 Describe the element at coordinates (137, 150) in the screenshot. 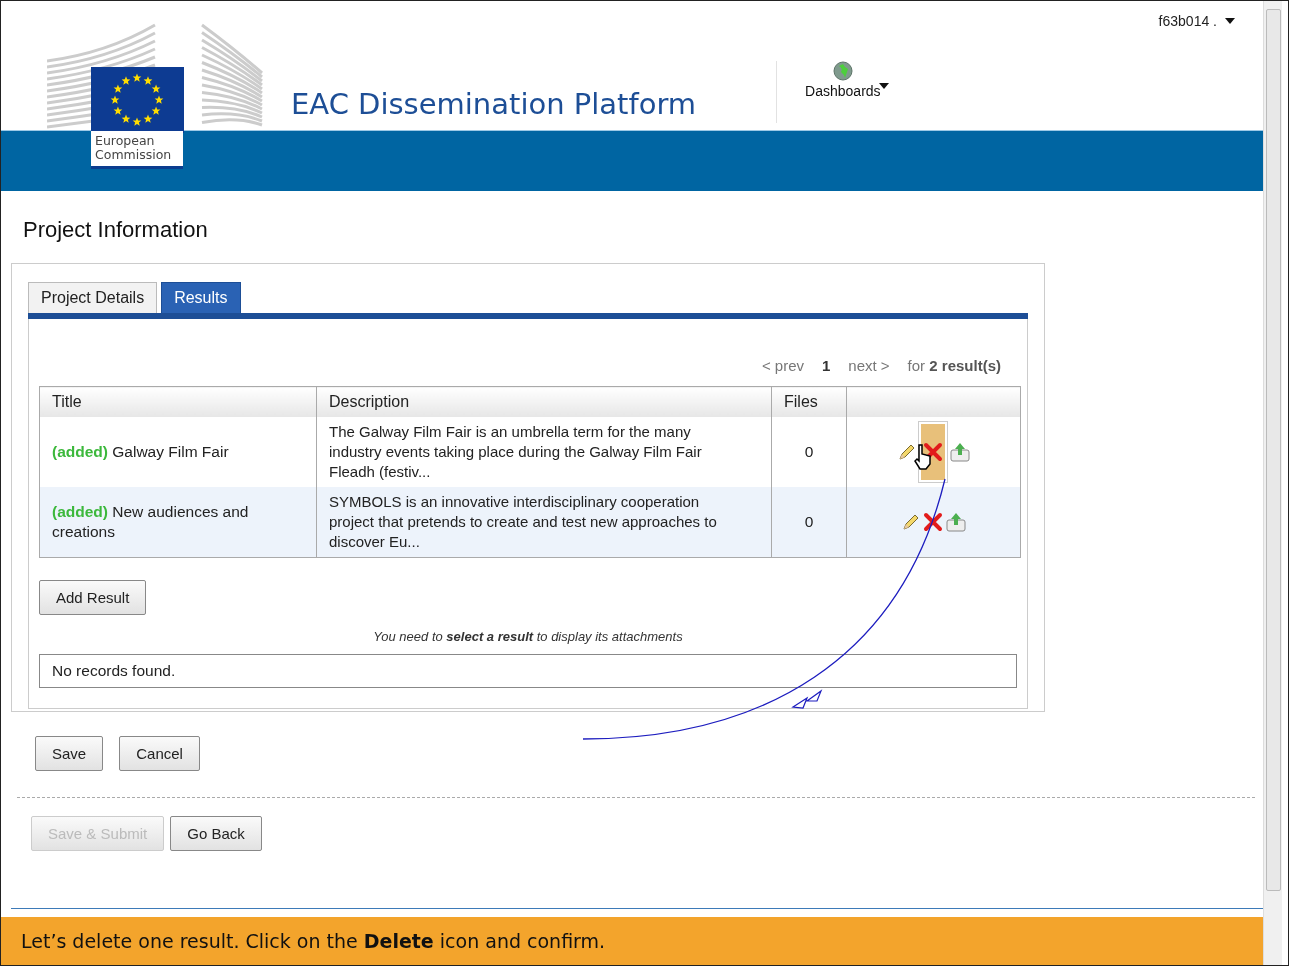

I see `logo-text: European Commission` at that location.